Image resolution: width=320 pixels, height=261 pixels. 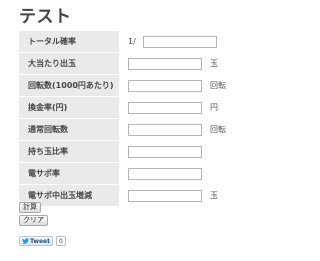 I want to click on calculate-button: 計算, so click(x=30, y=207).